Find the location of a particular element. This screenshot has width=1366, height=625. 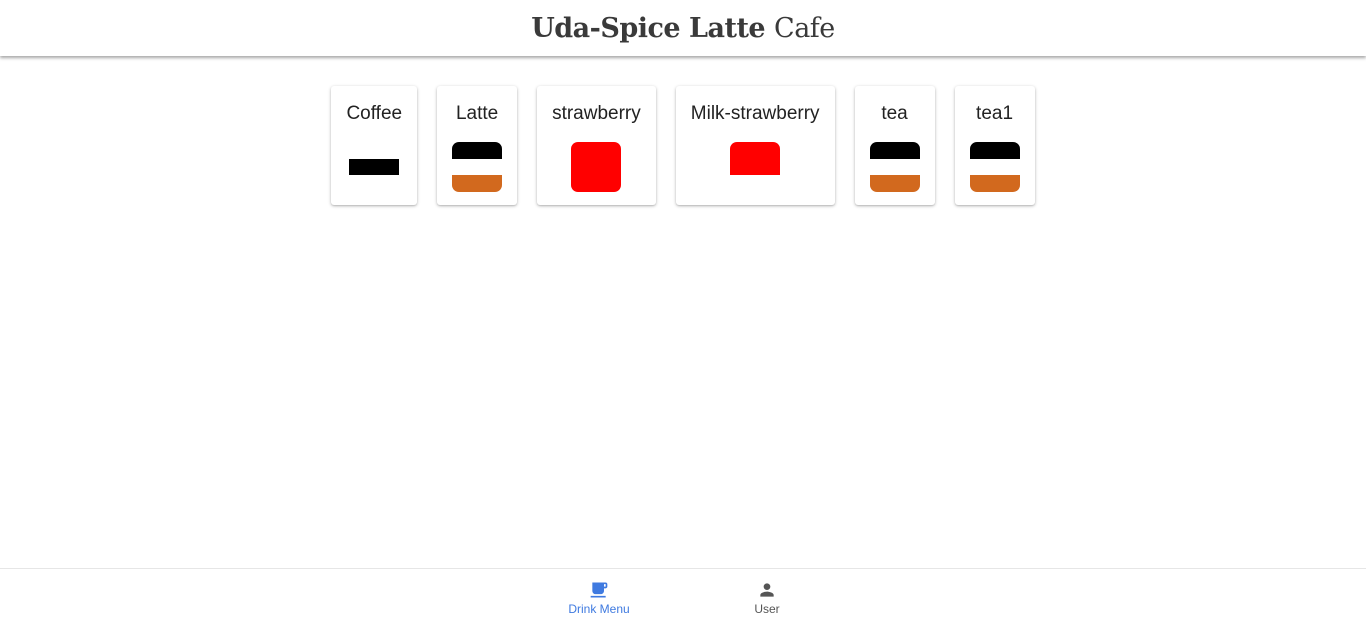

app-header: Uda-Spice Latte Cafe is located at coordinates (683, 28).